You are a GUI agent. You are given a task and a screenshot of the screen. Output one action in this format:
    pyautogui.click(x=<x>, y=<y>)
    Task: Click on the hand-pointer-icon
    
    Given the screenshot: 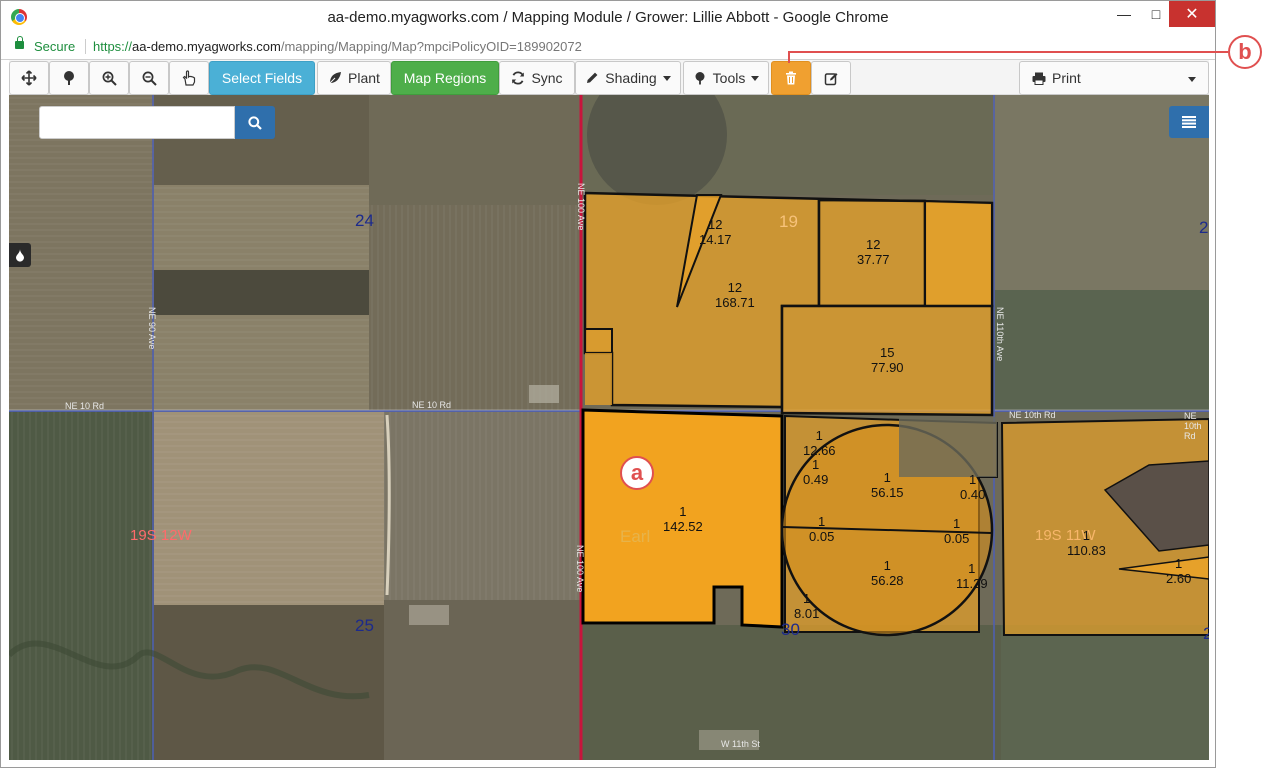 What is the action you would take?
    pyautogui.click(x=189, y=78)
    